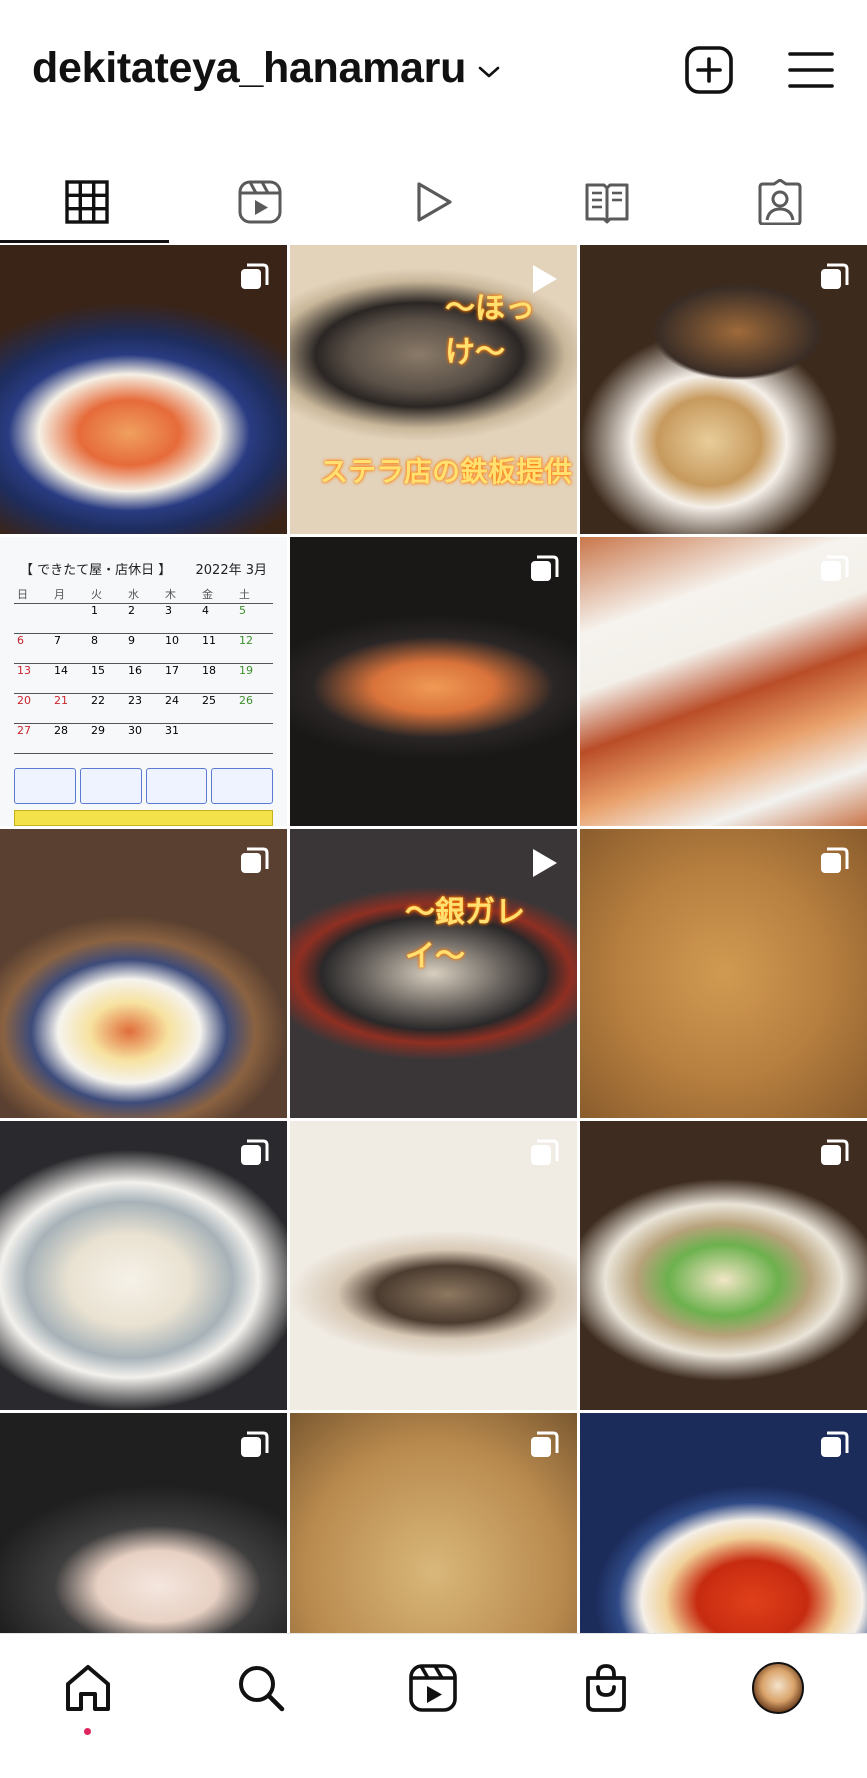 The width and height of the screenshot is (867, 1778). I want to click on tab-reels, so click(259, 202).